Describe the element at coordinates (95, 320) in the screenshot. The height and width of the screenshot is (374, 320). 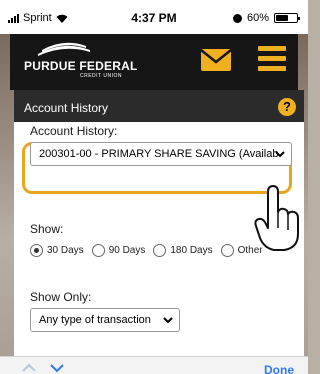
I see `transaction-type-value: Any type of transaction` at that location.